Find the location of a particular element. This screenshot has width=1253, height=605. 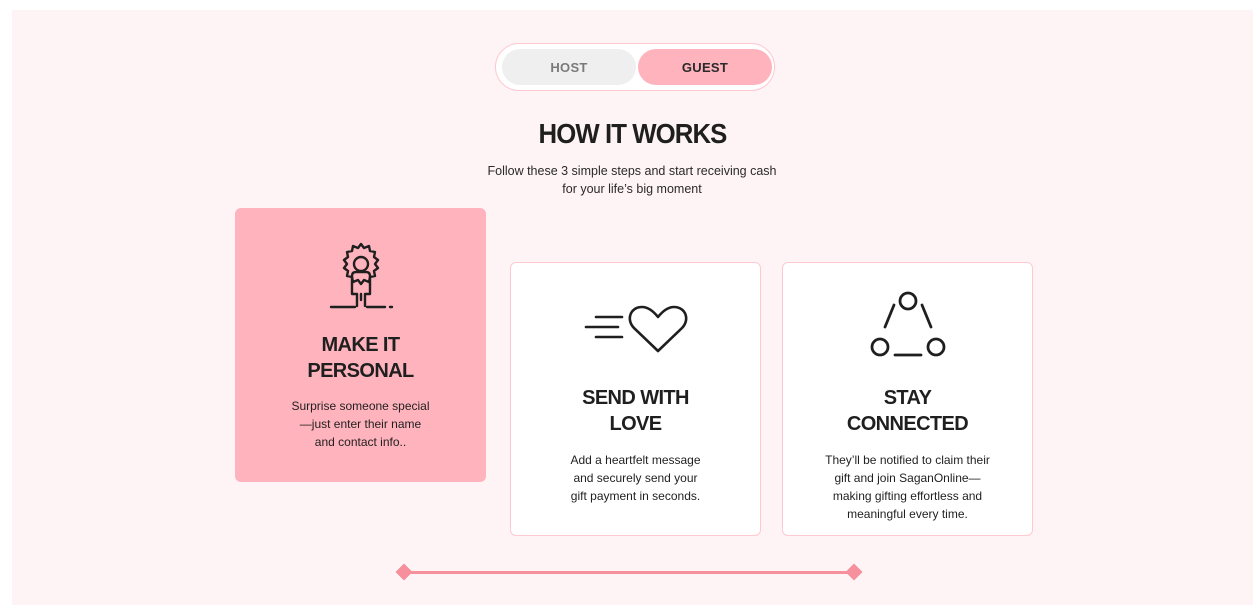

step-title: MAKE IT PERSONAL is located at coordinates (360, 358).